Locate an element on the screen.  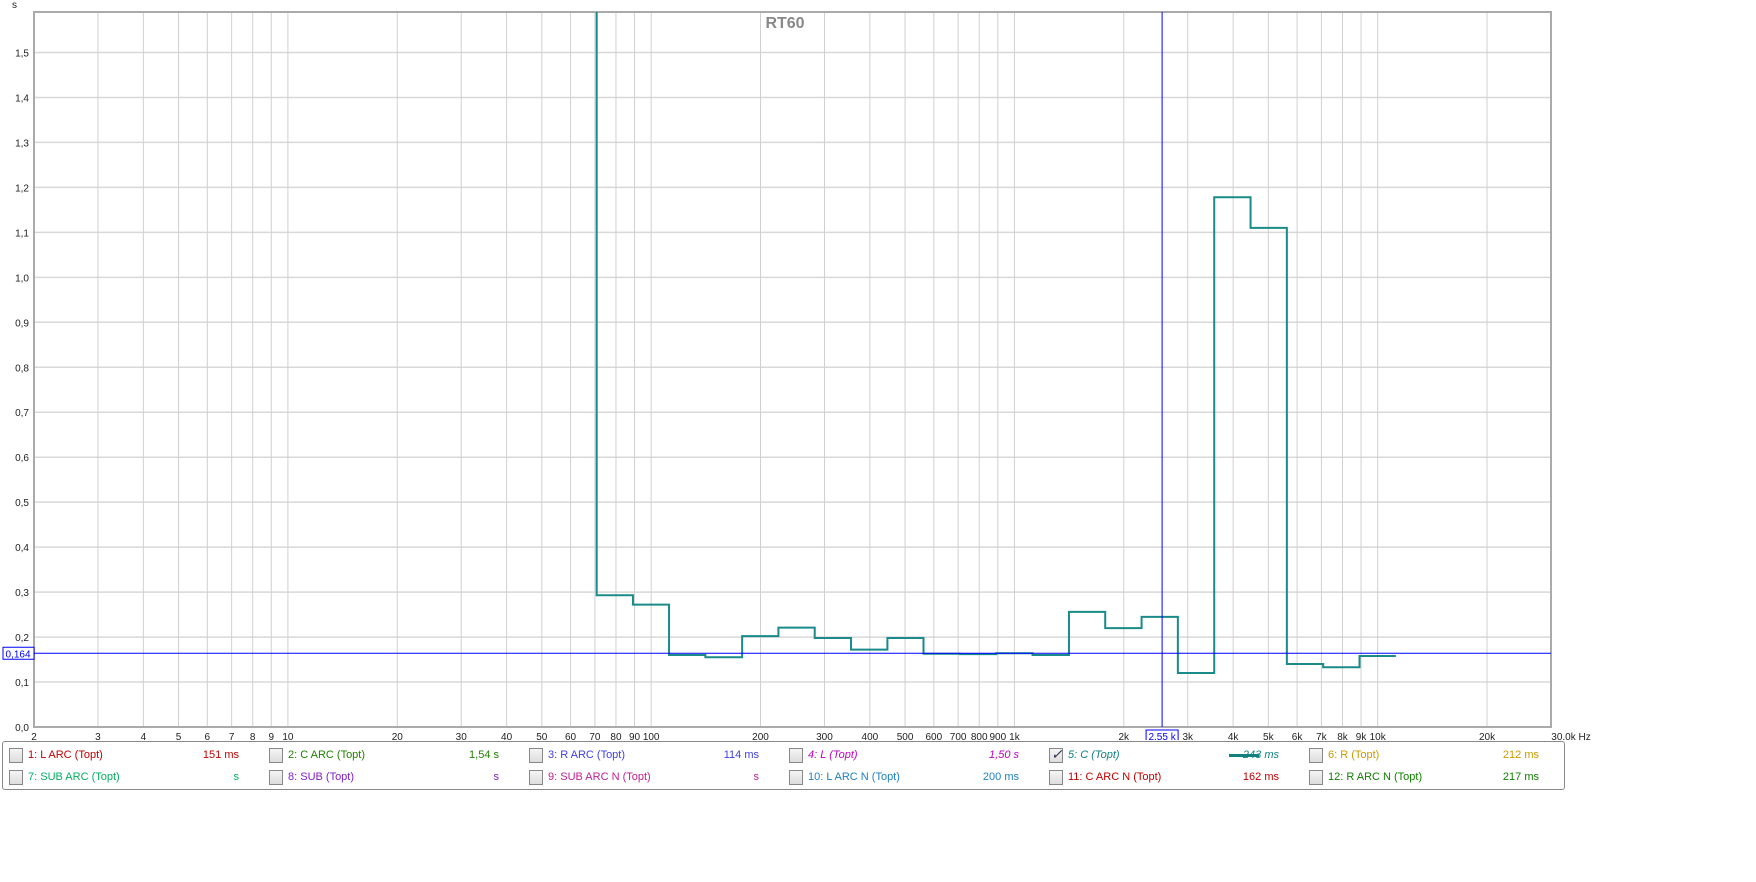
legend-entry: 12: R ARC N (Topt) 217 ms is located at coordinates (1438, 777).